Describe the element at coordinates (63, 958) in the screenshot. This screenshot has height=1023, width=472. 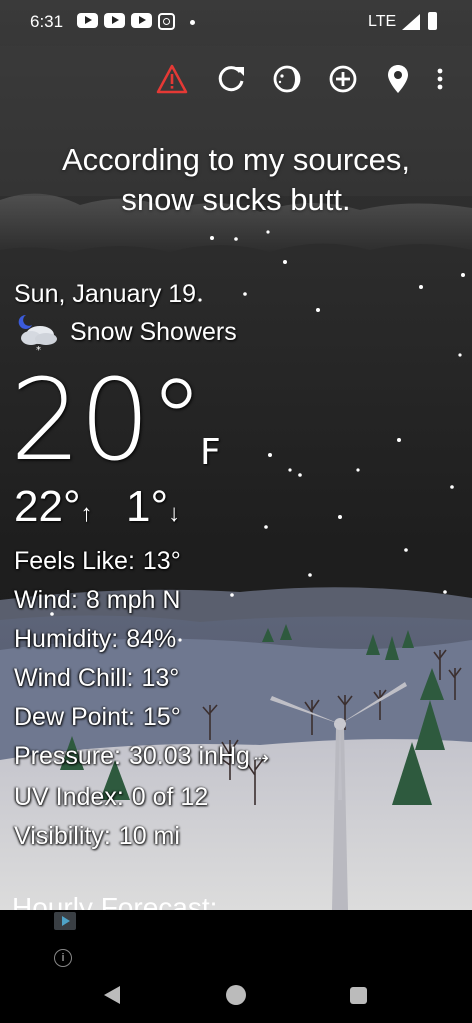
I see `info-icon: i` at that location.